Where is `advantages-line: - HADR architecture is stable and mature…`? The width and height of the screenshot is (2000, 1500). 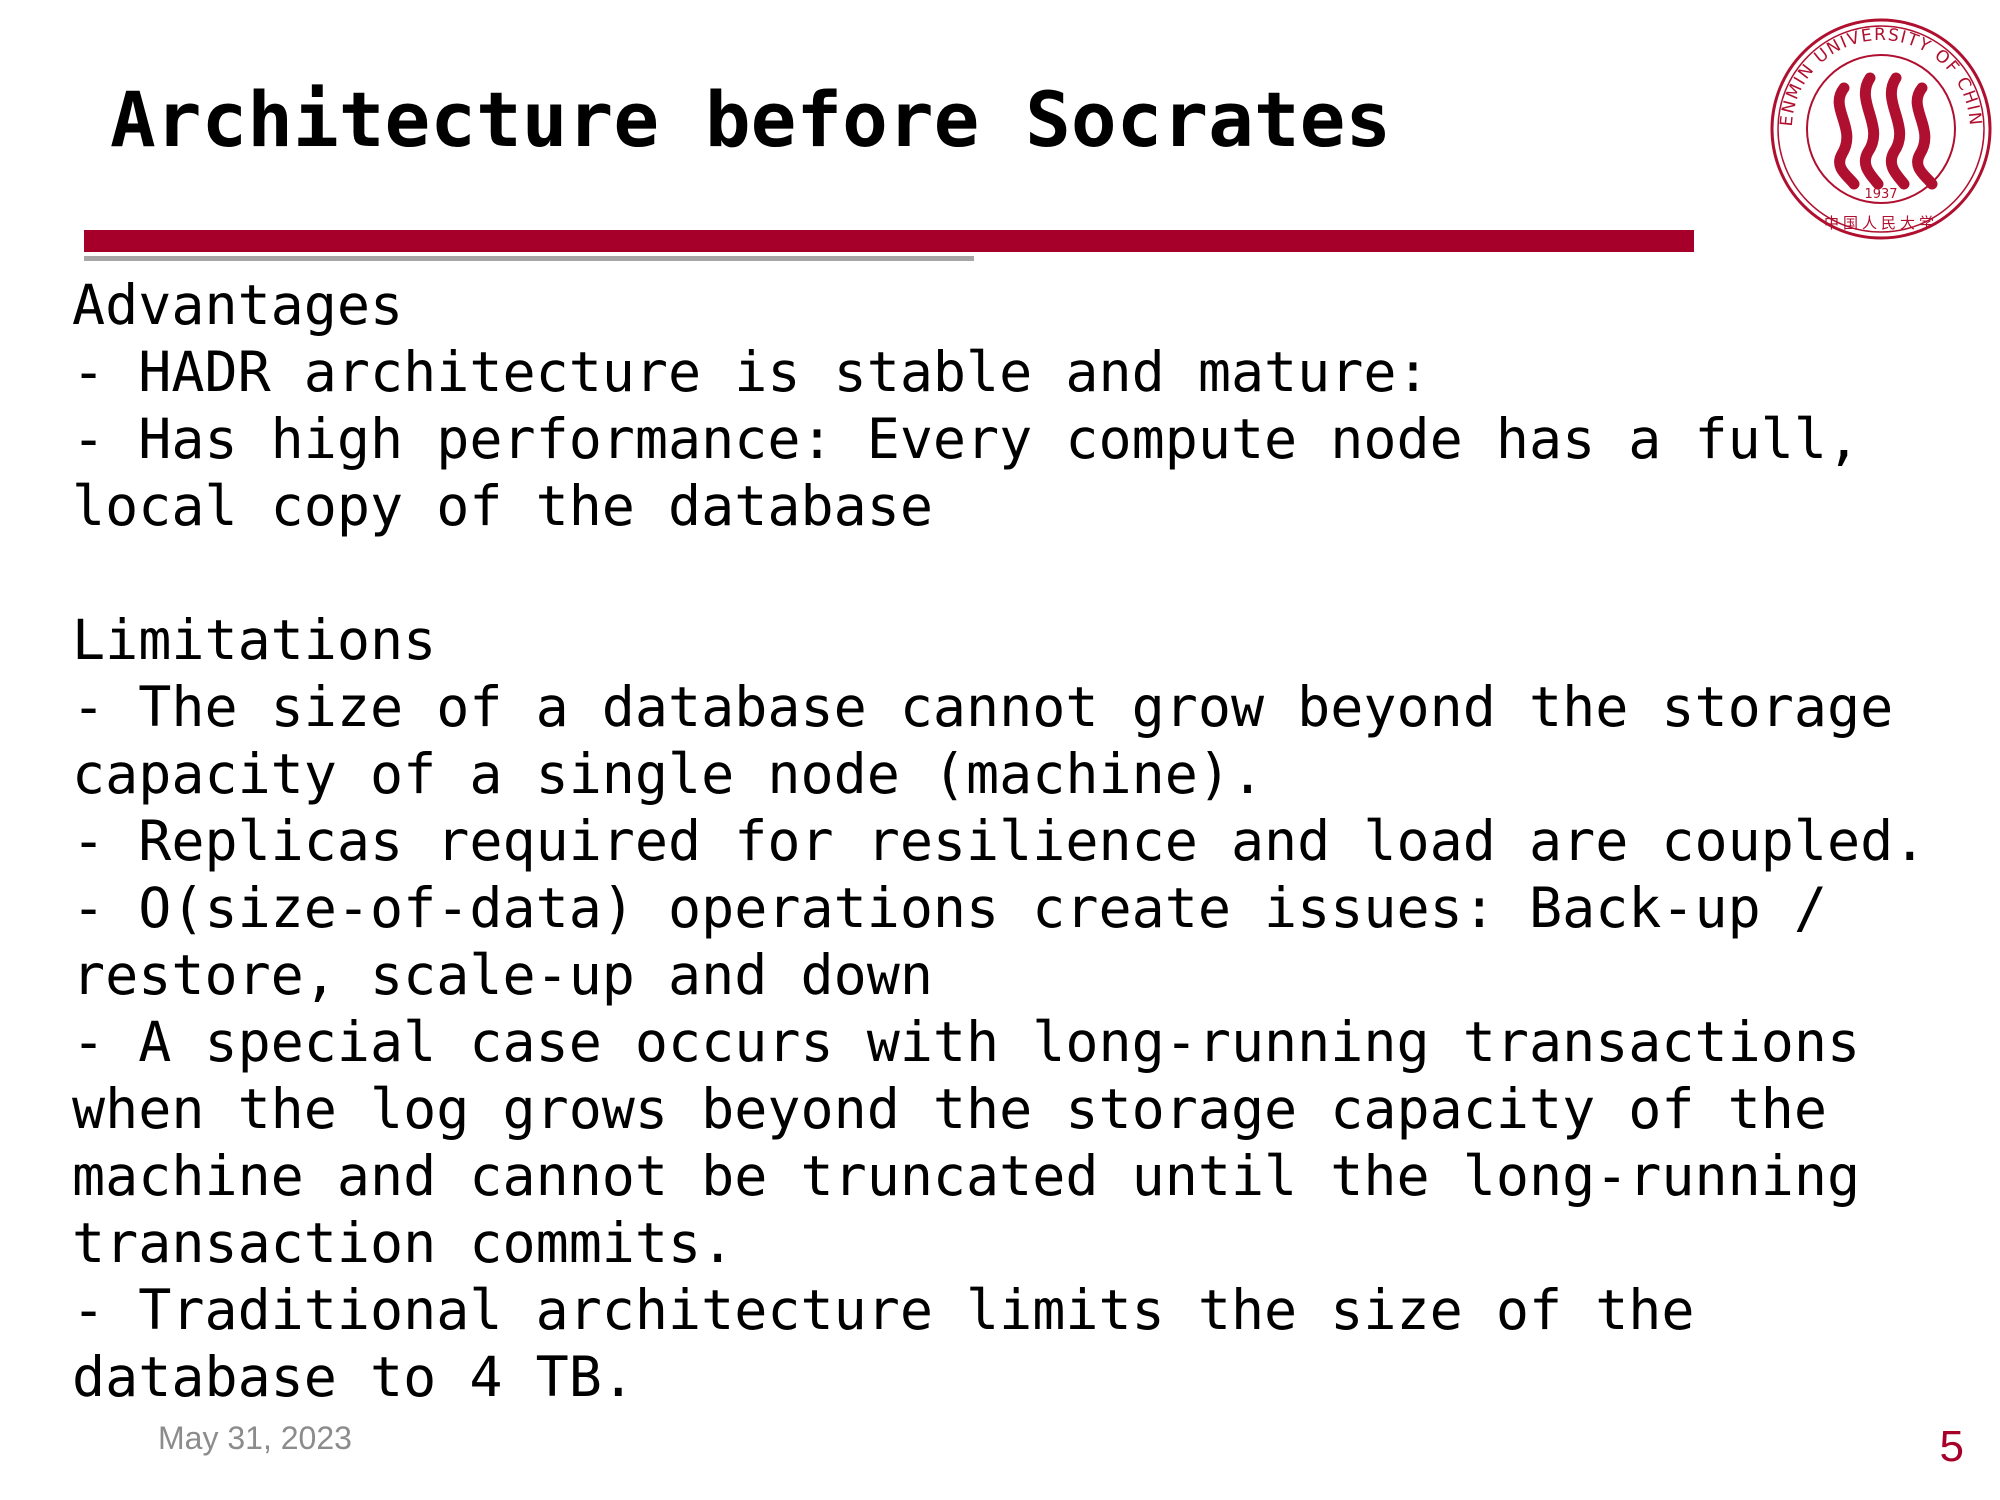 advantages-line: - HADR architecture is stable and mature… is located at coordinates (751, 372).